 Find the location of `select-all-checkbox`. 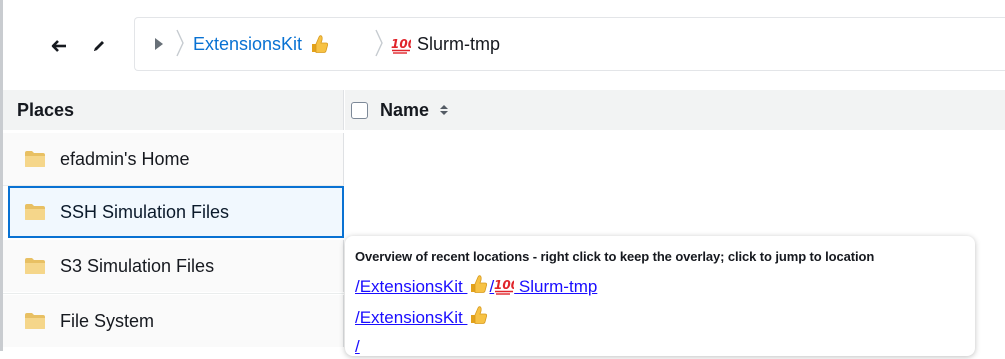

select-all-checkbox is located at coordinates (359, 110).